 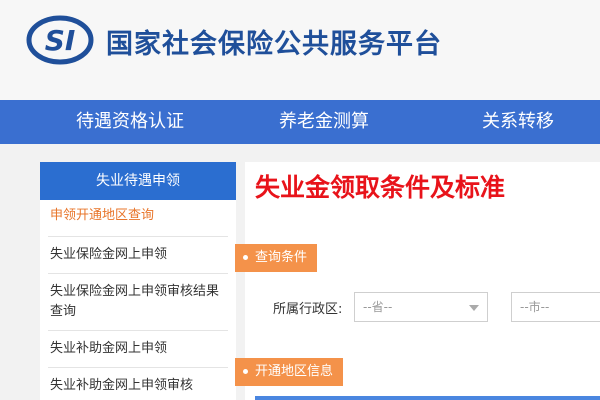 What do you see at coordinates (274, 41) in the screenshot?
I see `site-title: 国家社会保险公共服务平台` at bounding box center [274, 41].